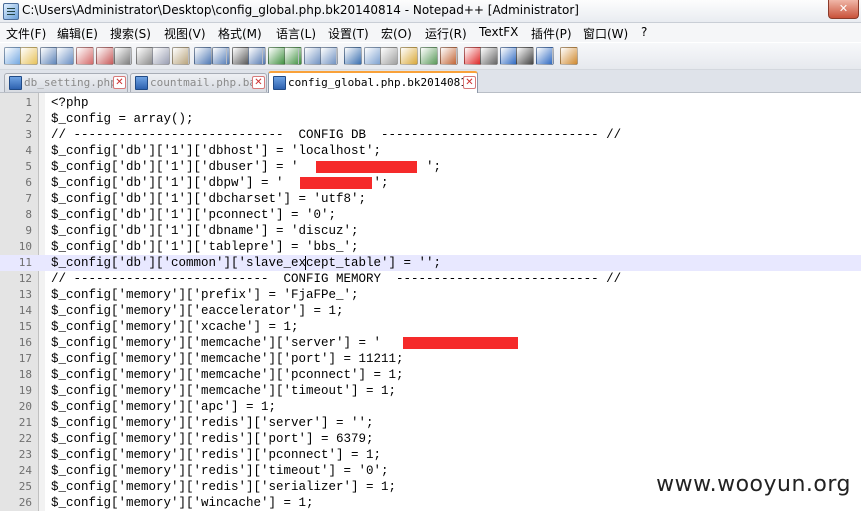 The image size is (861, 511). I want to click on tab-2: config_global.php.bk20140814 ✕, so click(373, 82).